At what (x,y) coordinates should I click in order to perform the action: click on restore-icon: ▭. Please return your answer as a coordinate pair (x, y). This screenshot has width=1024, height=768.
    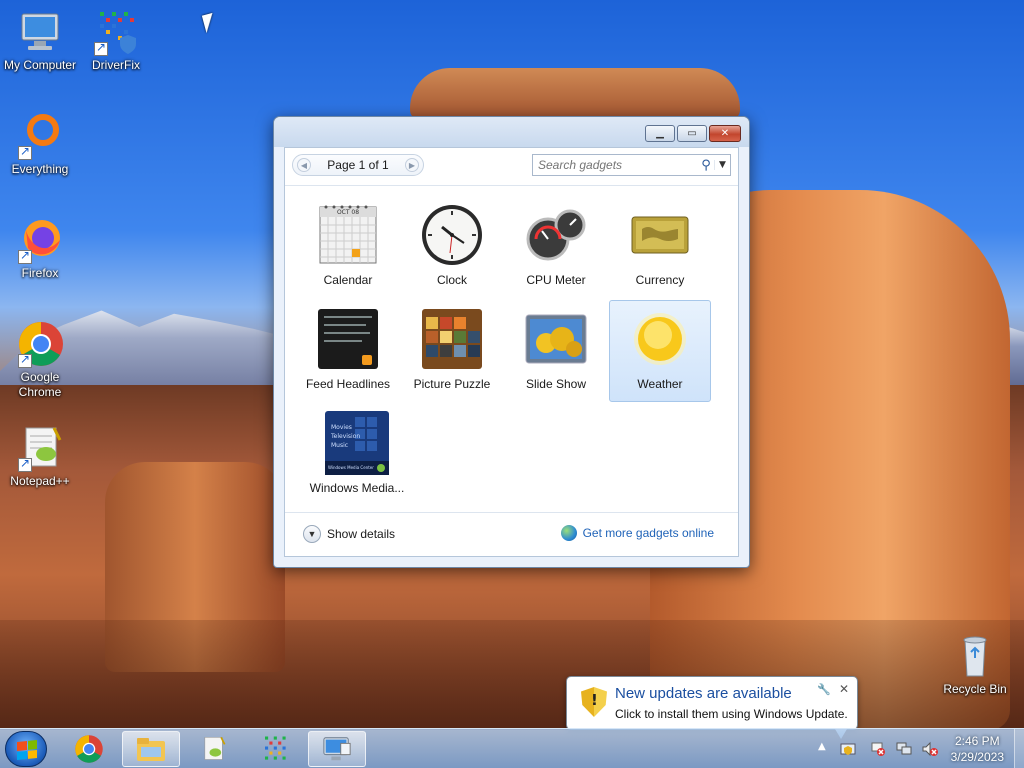
    Looking at the image, I should click on (692, 133).